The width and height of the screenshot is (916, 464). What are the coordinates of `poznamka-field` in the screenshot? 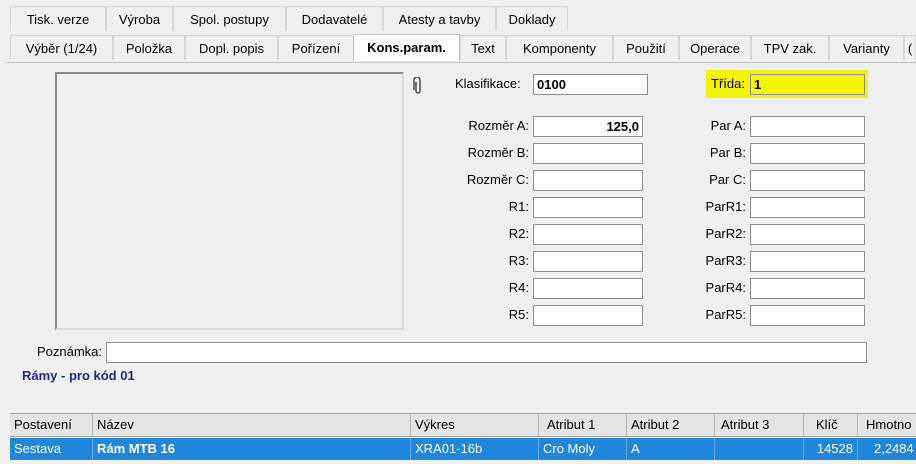 It's located at (486, 352).